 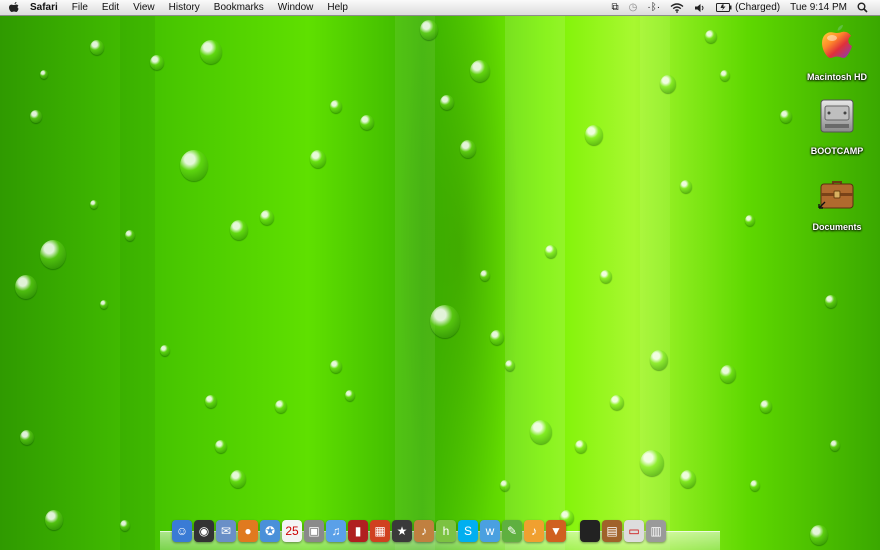 What do you see at coordinates (490, 531) in the screenshot?
I see `chat-icon: w` at bounding box center [490, 531].